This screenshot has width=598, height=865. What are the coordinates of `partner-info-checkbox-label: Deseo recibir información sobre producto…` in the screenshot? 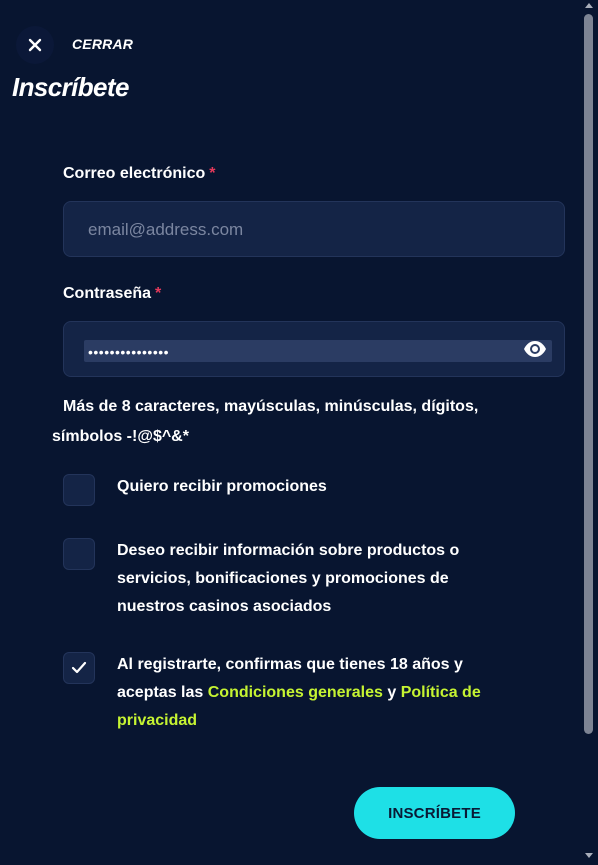 It's located at (317, 579).